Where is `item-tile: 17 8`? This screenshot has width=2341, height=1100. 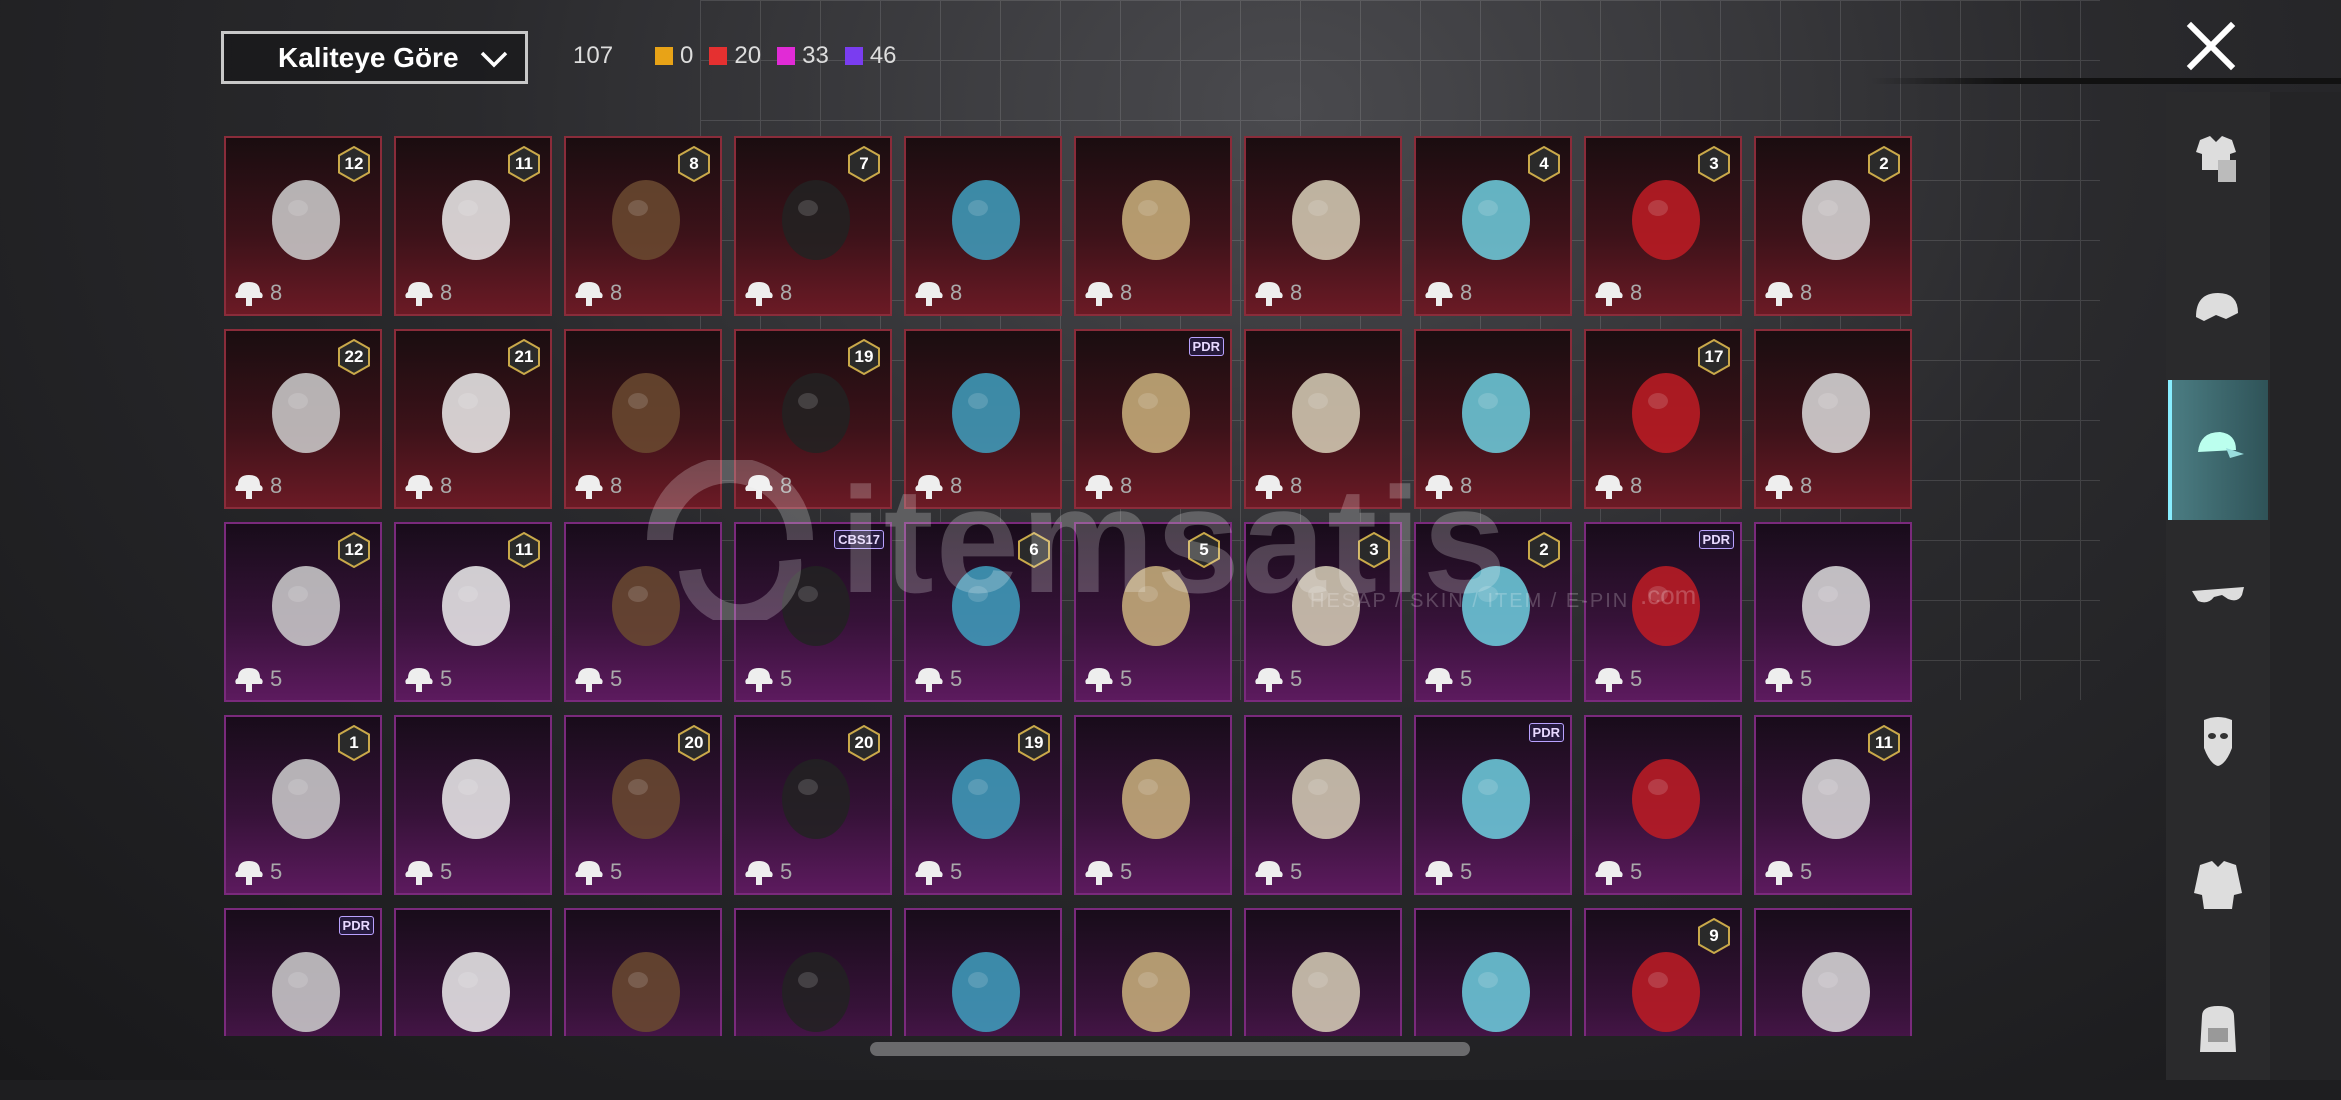 item-tile: 17 8 is located at coordinates (1663, 419).